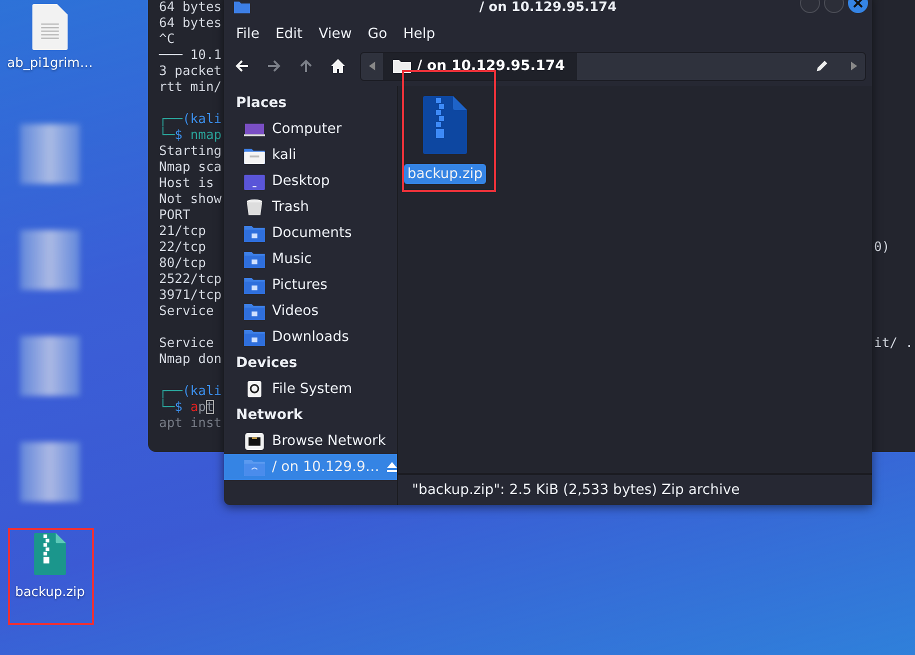 The height and width of the screenshot is (655, 915). What do you see at coordinates (419, 34) in the screenshot?
I see `menu-item: Help` at bounding box center [419, 34].